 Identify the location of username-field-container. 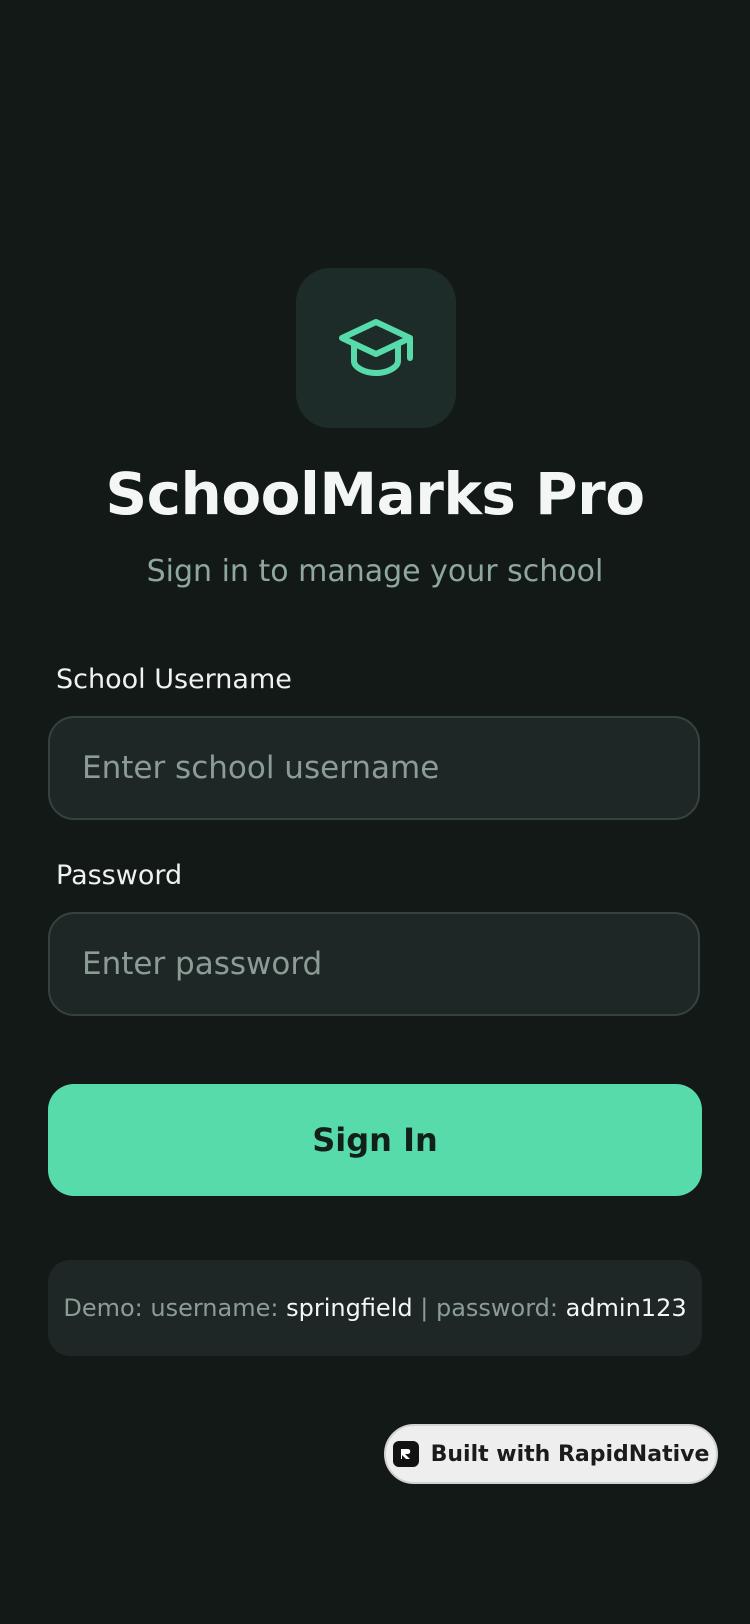
(374, 768).